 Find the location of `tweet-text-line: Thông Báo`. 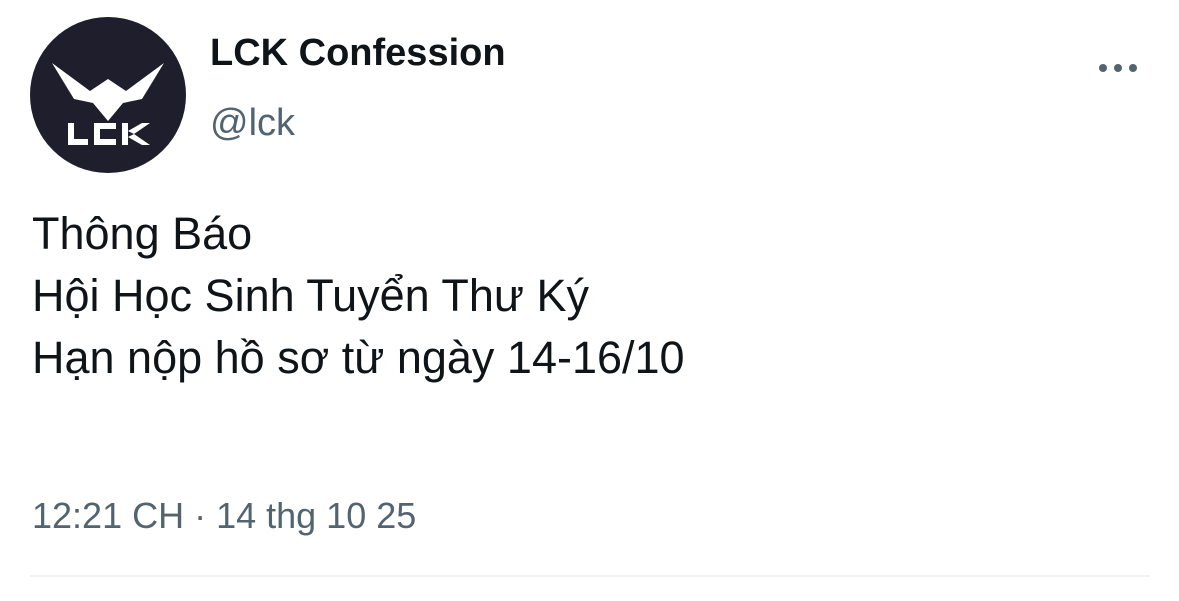

tweet-text-line: Thông Báo is located at coordinates (142, 233).